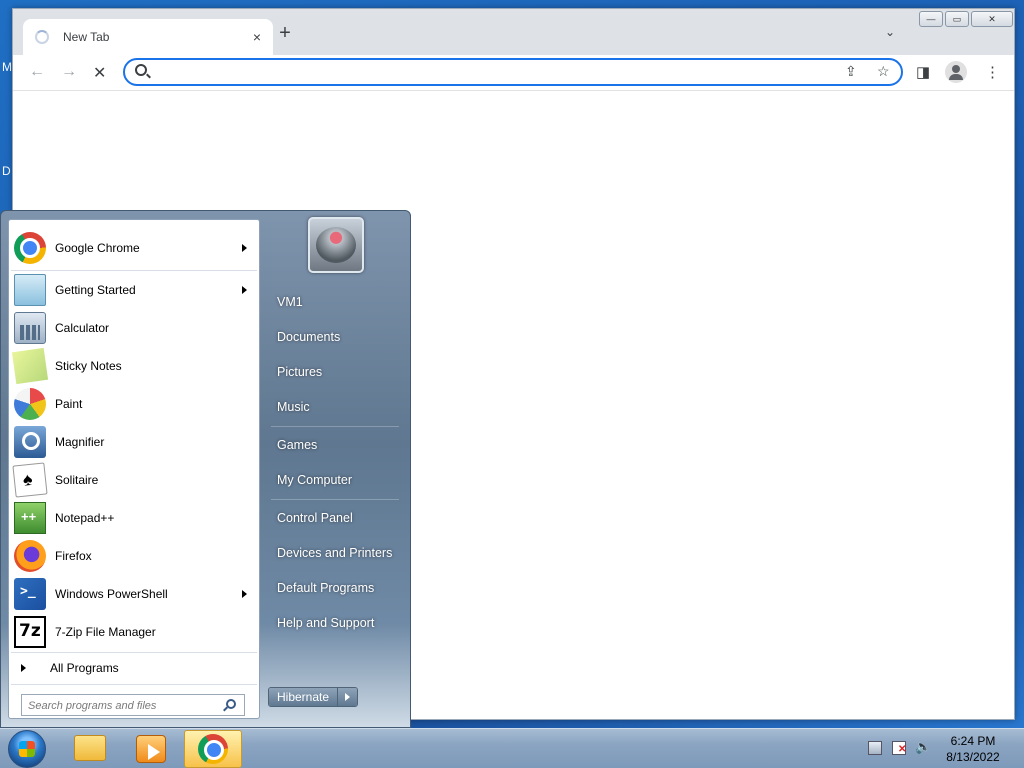 The image size is (1024, 768). I want to click on profile-avatar-icon, so click(956, 72).